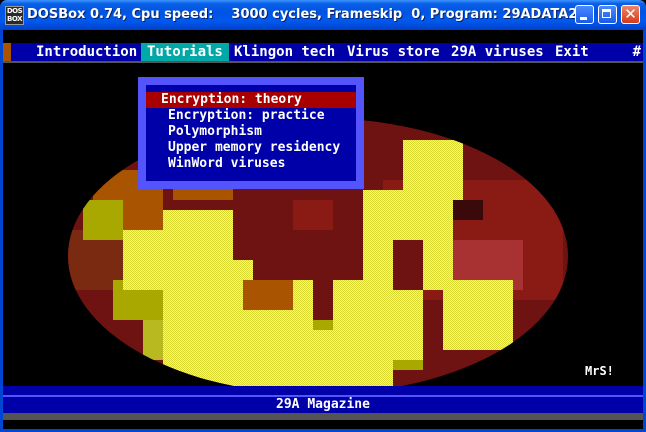  I want to click on menu-virus-store: Virus store, so click(393, 52).